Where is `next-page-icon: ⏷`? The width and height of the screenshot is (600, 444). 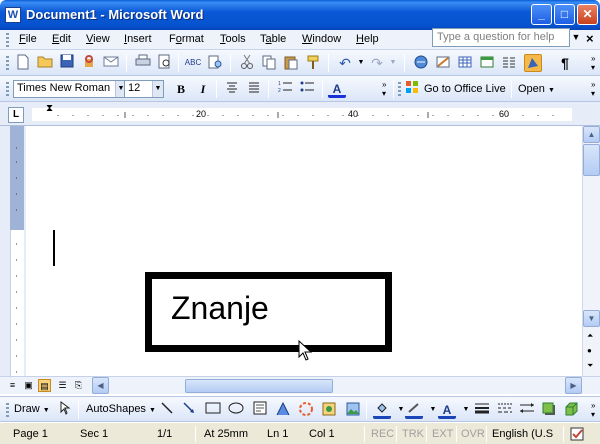
next-page-icon: ⏷ is located at coordinates (590, 366).